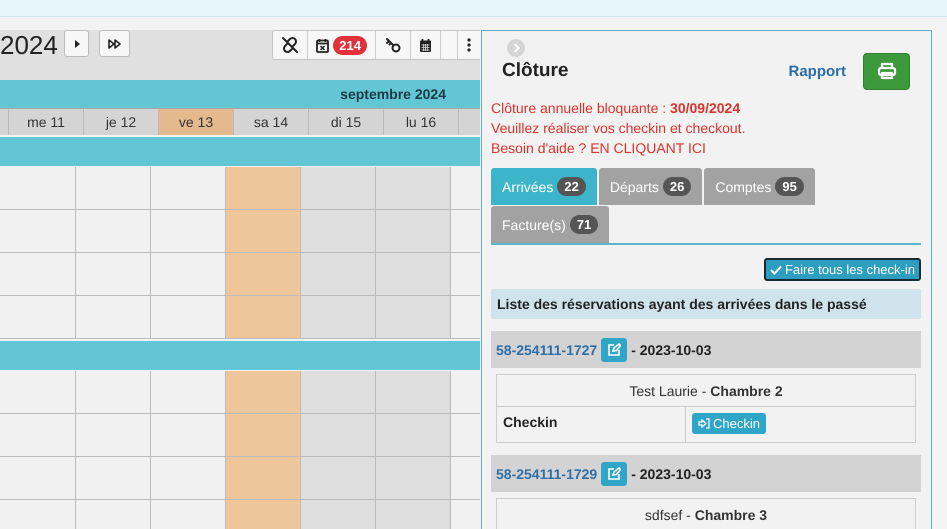  Describe the element at coordinates (571, 186) in the screenshot. I see `count-badge: 22` at that location.